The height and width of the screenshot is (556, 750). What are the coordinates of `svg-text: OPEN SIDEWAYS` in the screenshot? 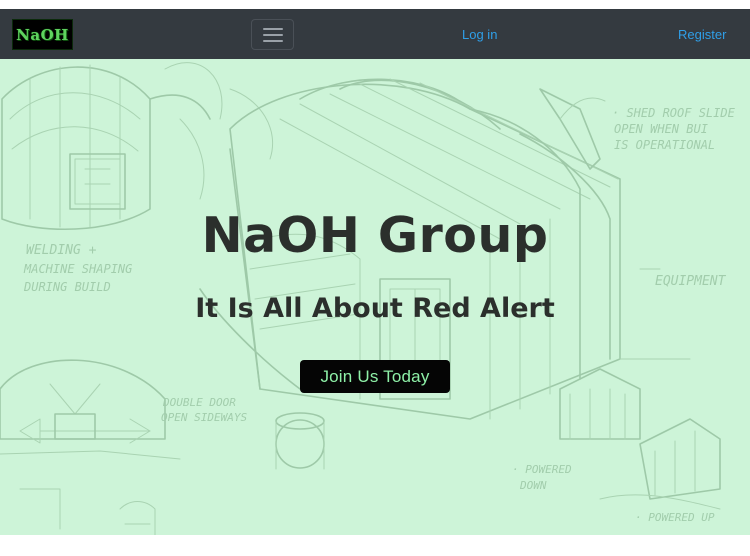 It's located at (204, 417).